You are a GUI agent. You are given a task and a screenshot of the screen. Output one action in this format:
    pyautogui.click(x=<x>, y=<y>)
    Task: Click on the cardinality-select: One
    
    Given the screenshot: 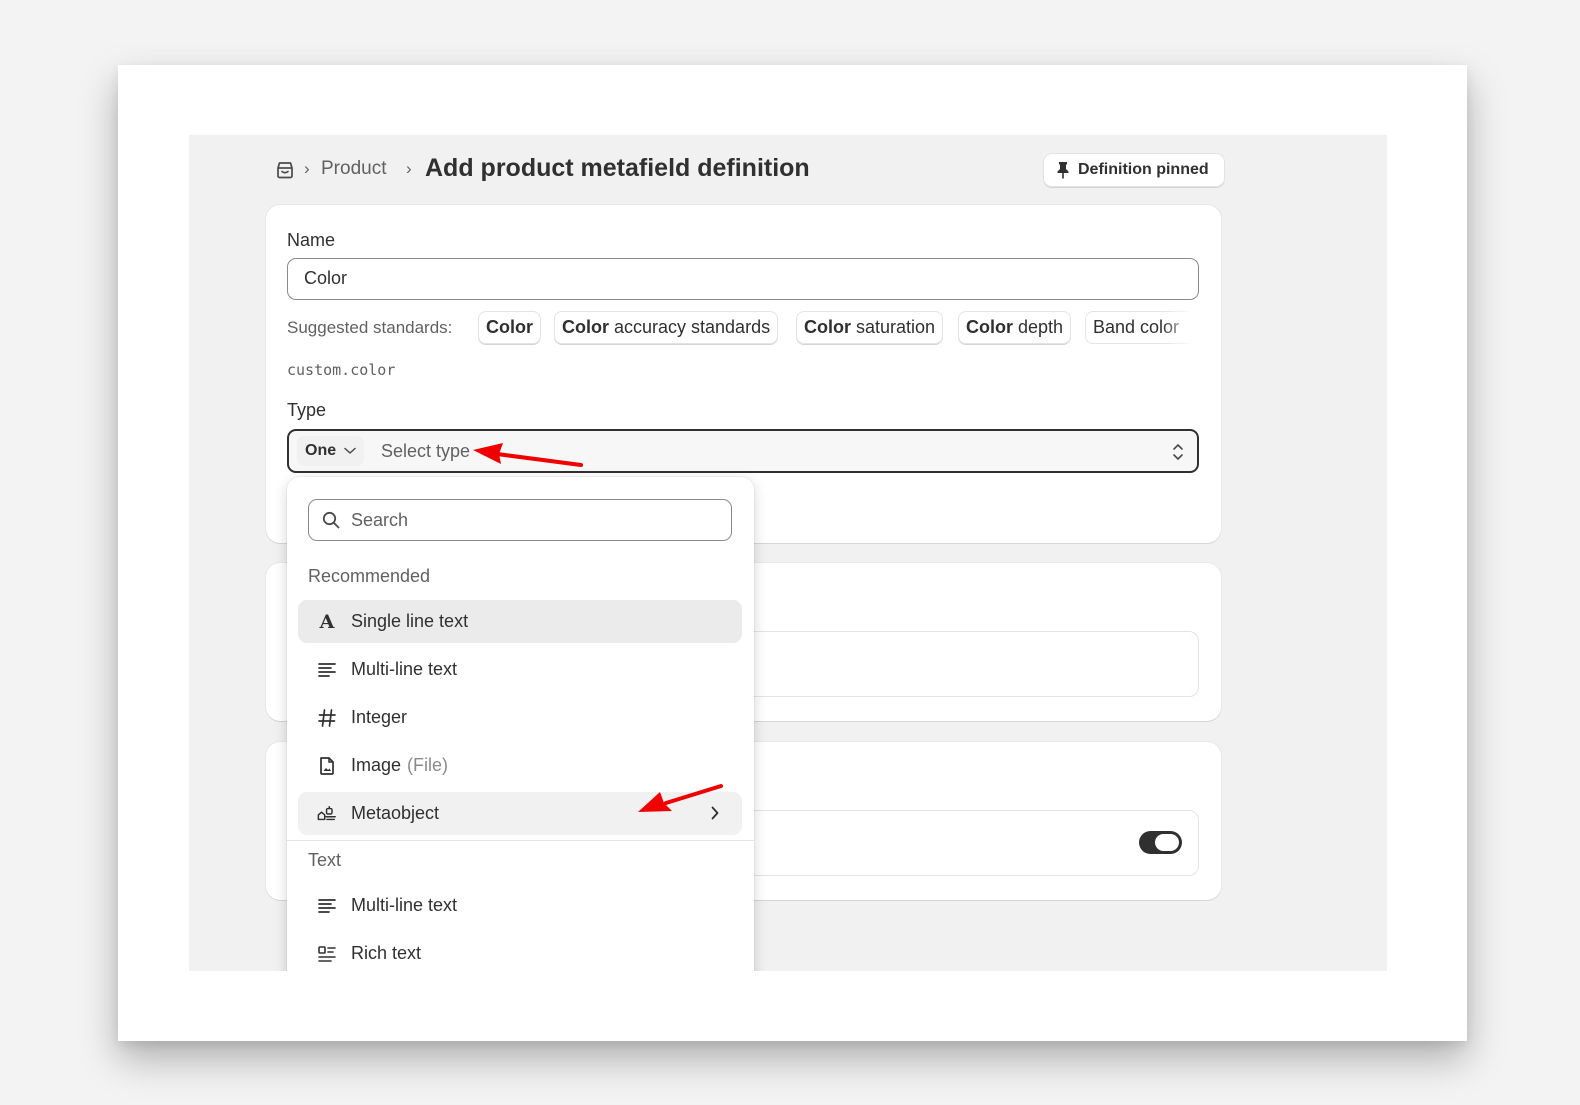 What is the action you would take?
    pyautogui.click(x=331, y=451)
    